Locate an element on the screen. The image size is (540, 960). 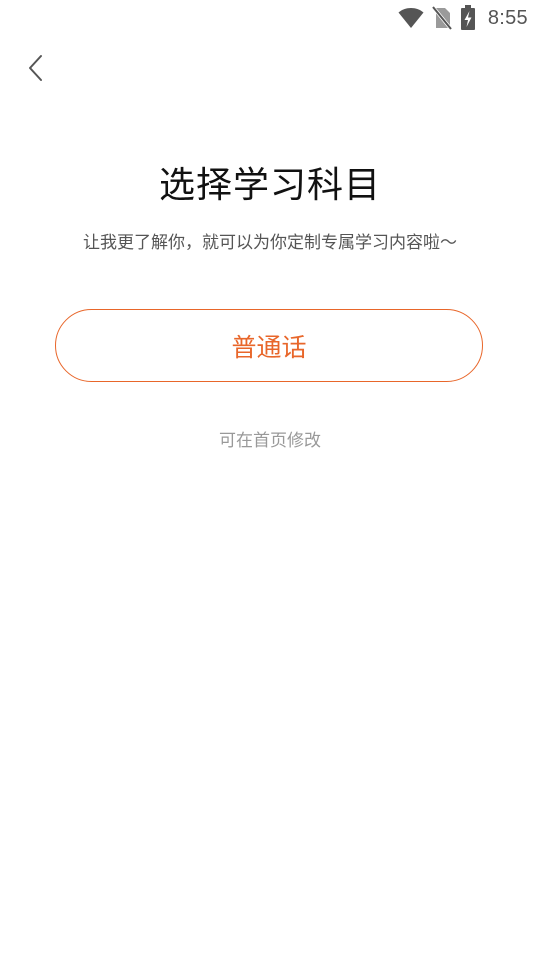
battery-charging-icon is located at coordinates (468, 18).